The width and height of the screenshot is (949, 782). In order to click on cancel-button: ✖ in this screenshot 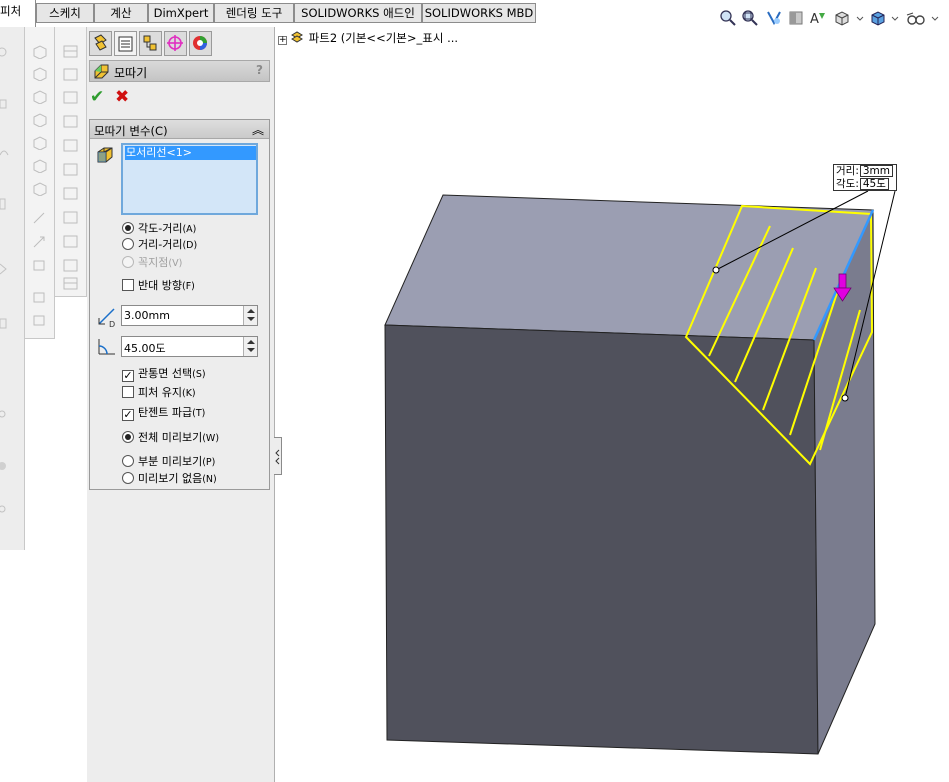, I will do `click(123, 97)`.